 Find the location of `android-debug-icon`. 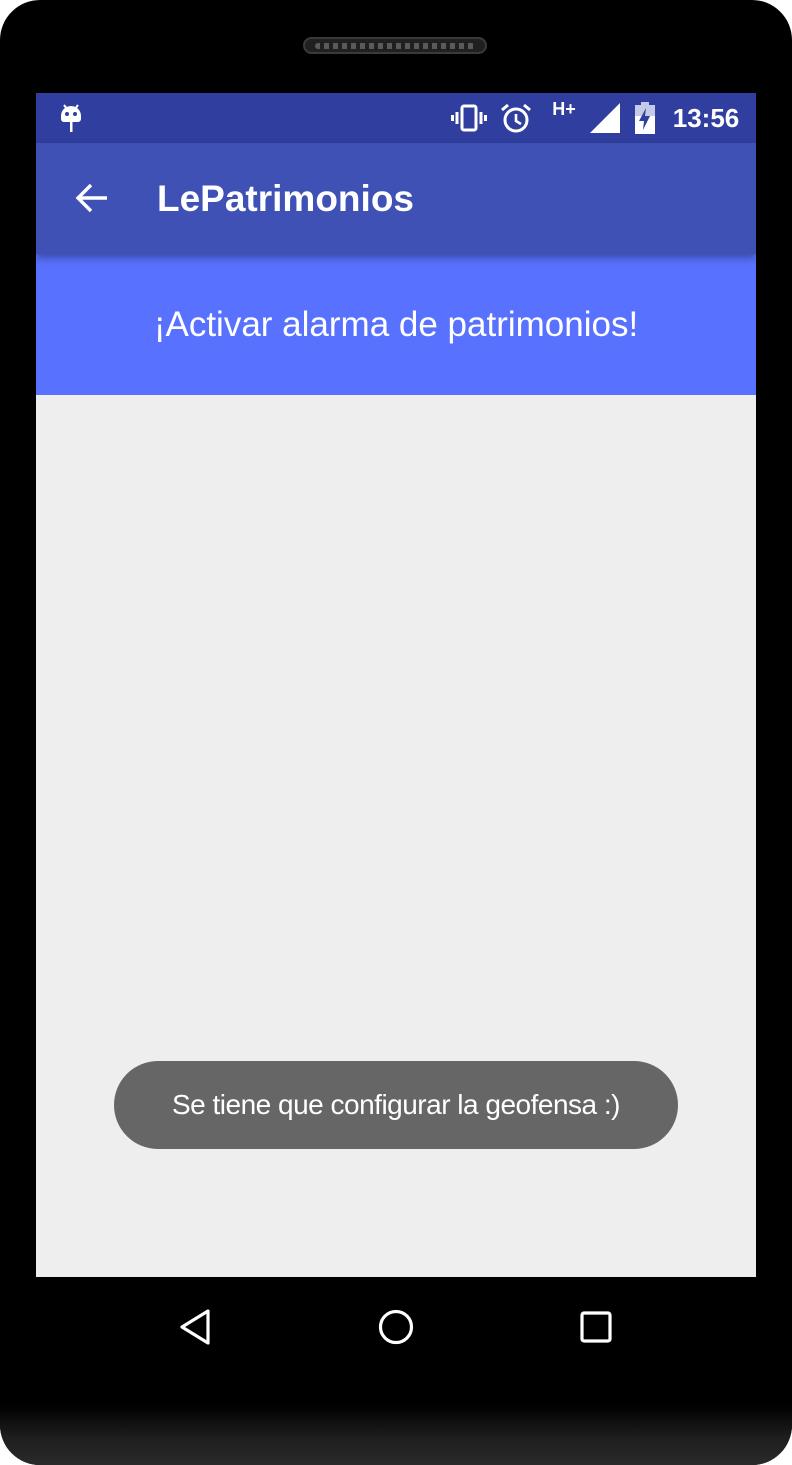

android-debug-icon is located at coordinates (71, 118).